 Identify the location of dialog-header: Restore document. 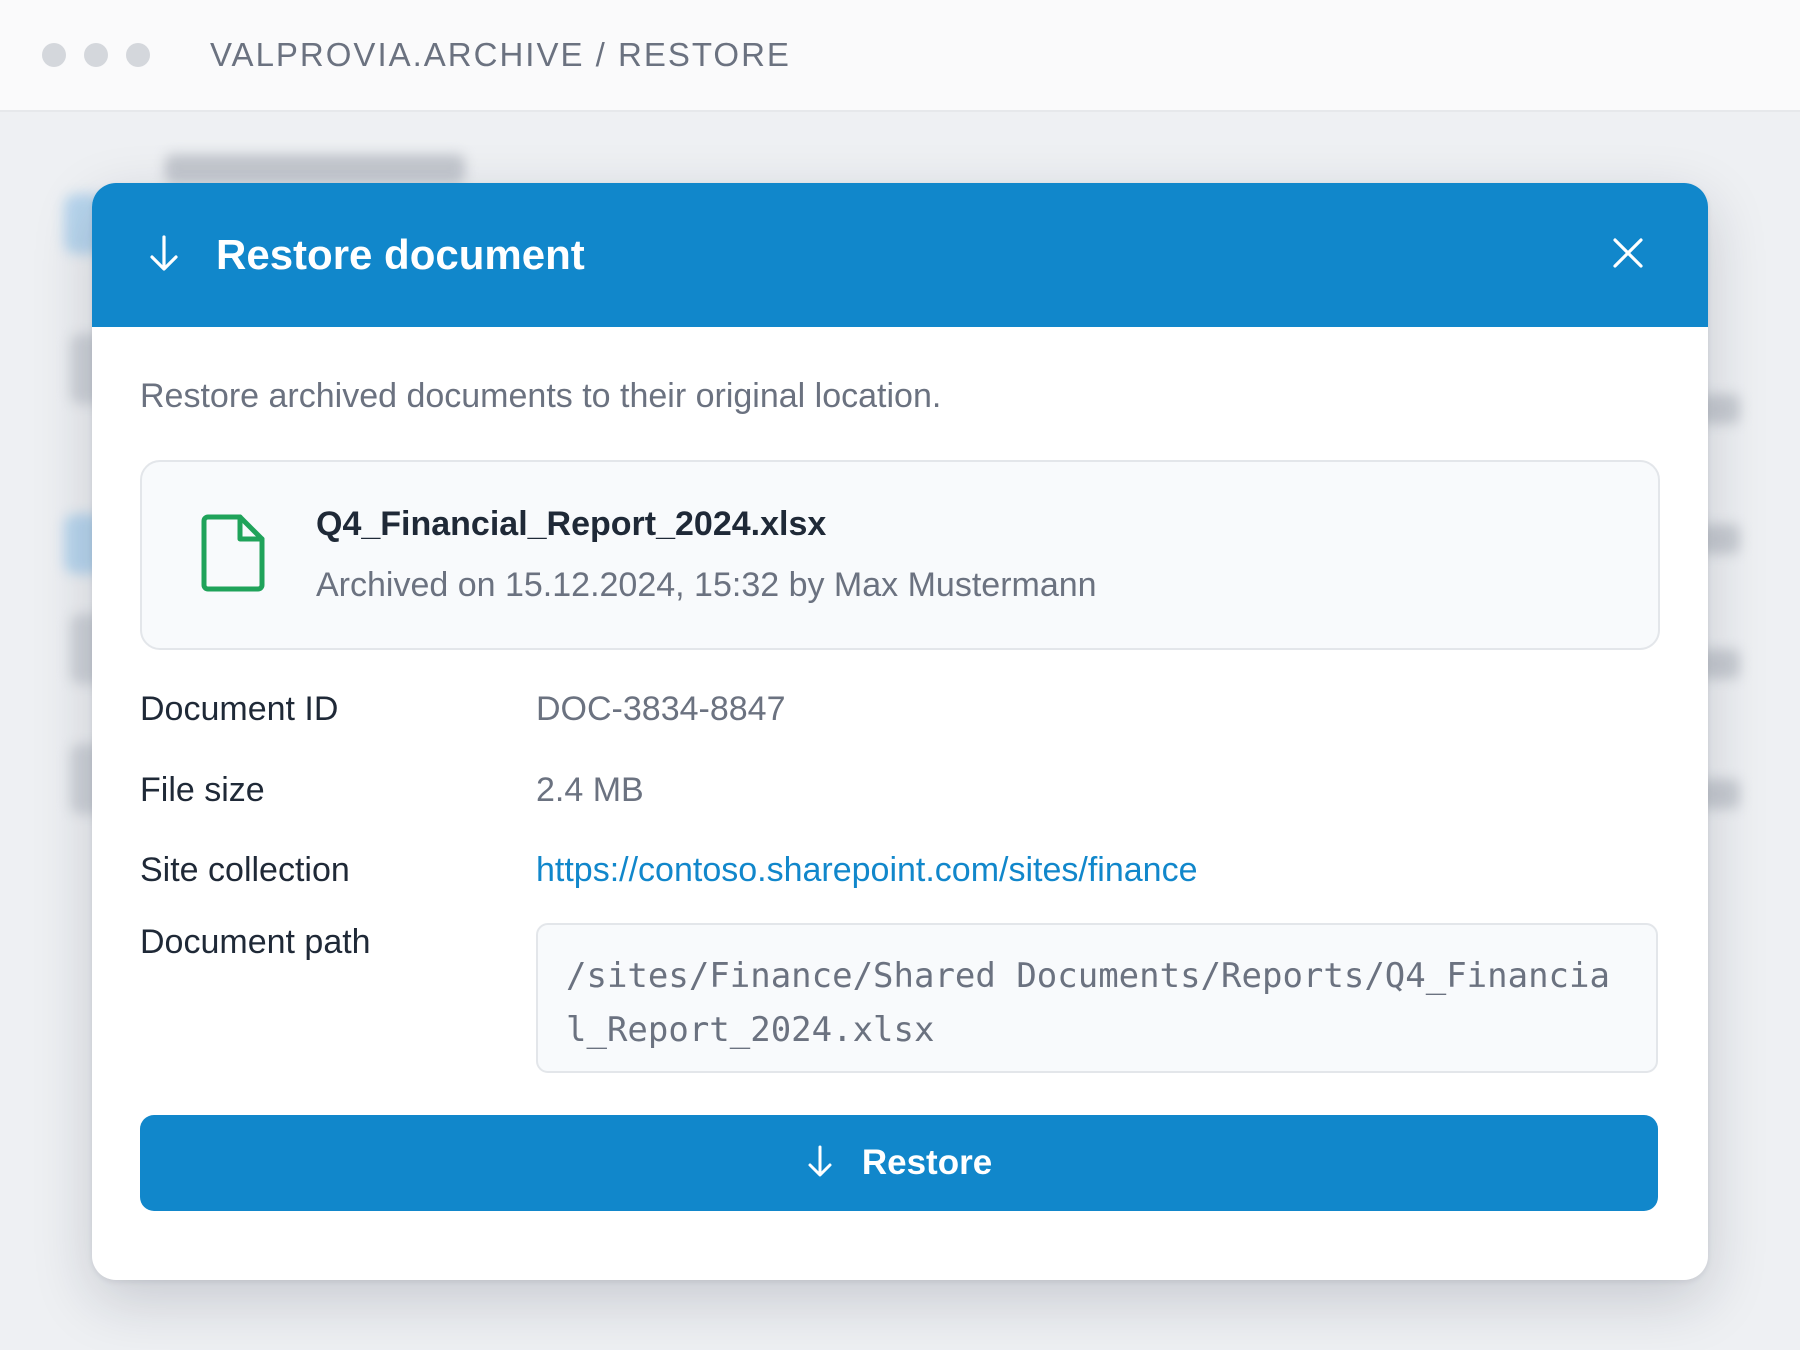
(900, 255).